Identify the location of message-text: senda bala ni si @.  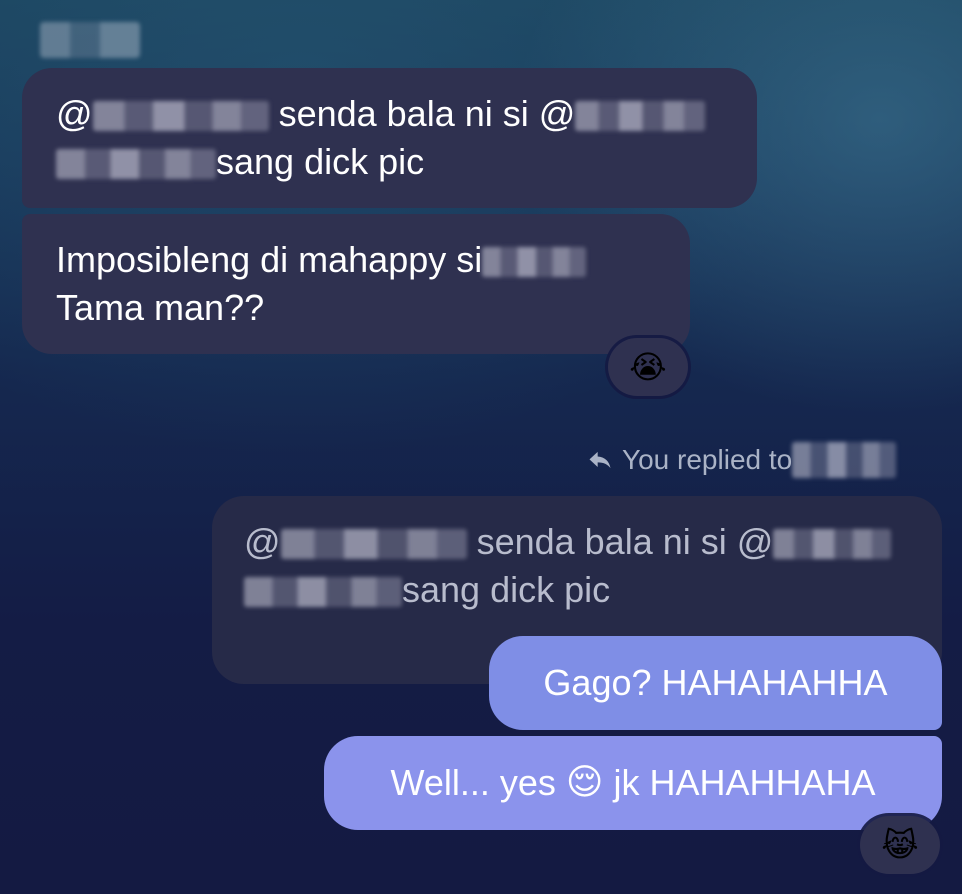
(427, 113).